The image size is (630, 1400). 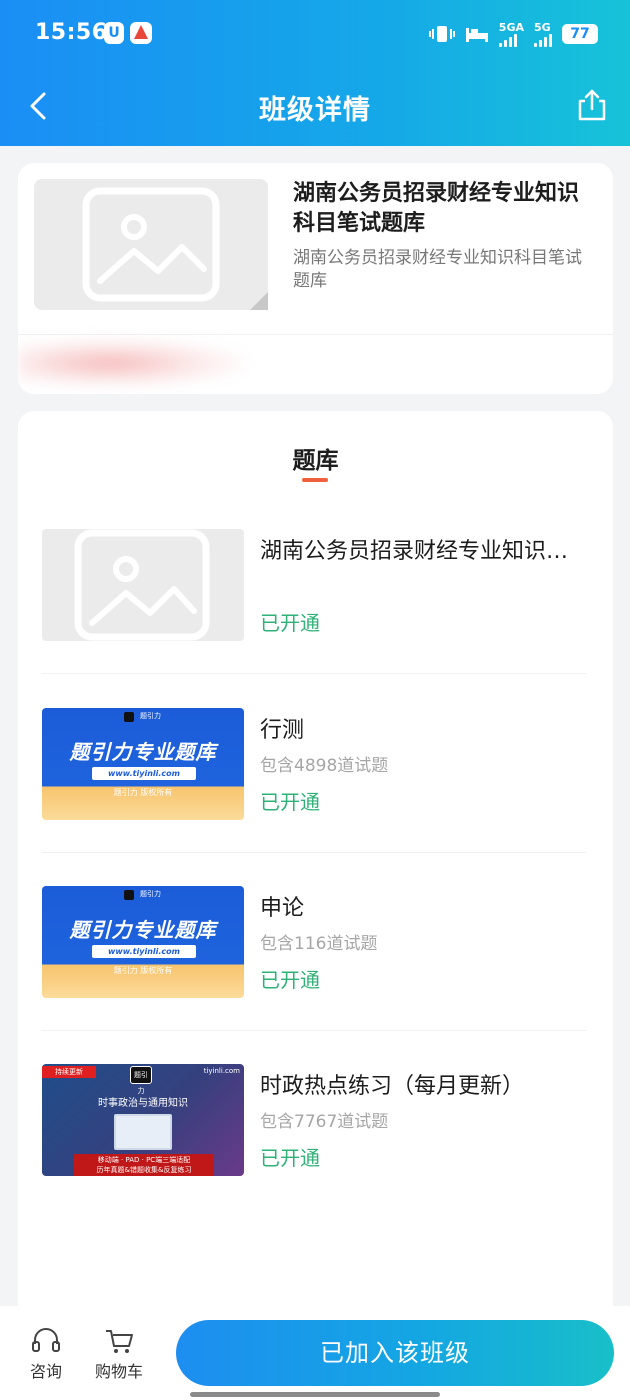 I want to click on signal-5g: 5G, so click(x=543, y=34).